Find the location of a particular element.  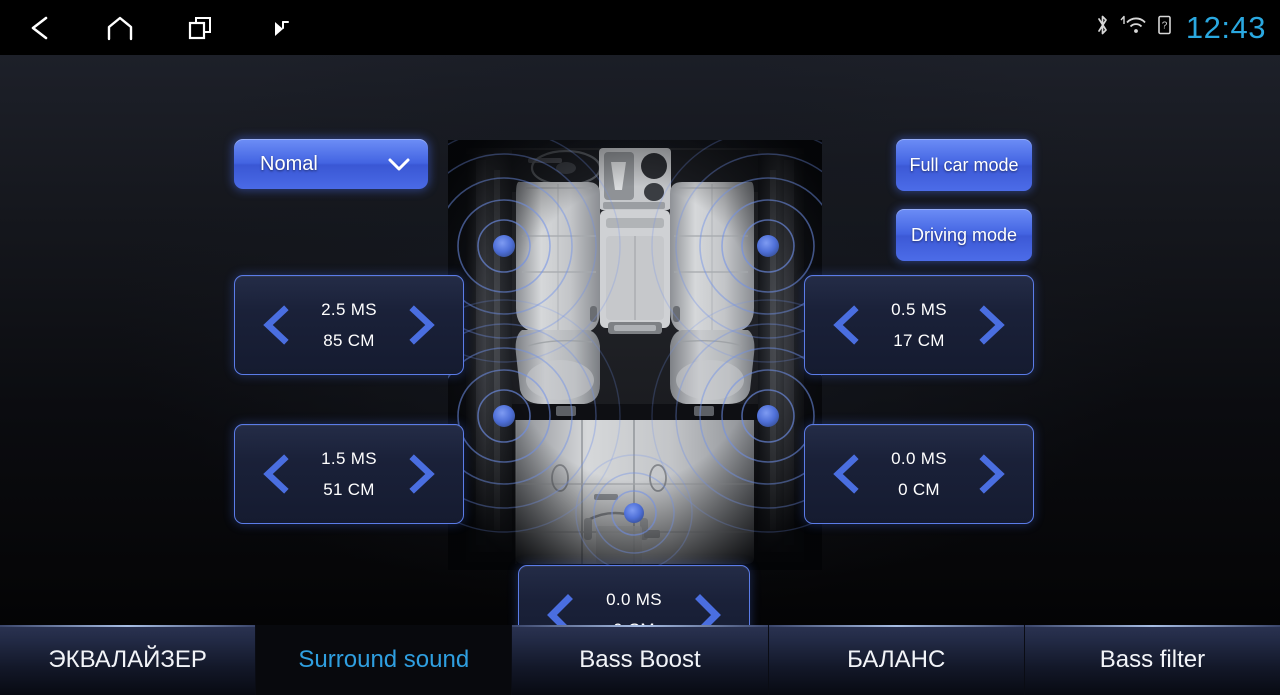

full-car-mode-button: Full car mode is located at coordinates (964, 165).